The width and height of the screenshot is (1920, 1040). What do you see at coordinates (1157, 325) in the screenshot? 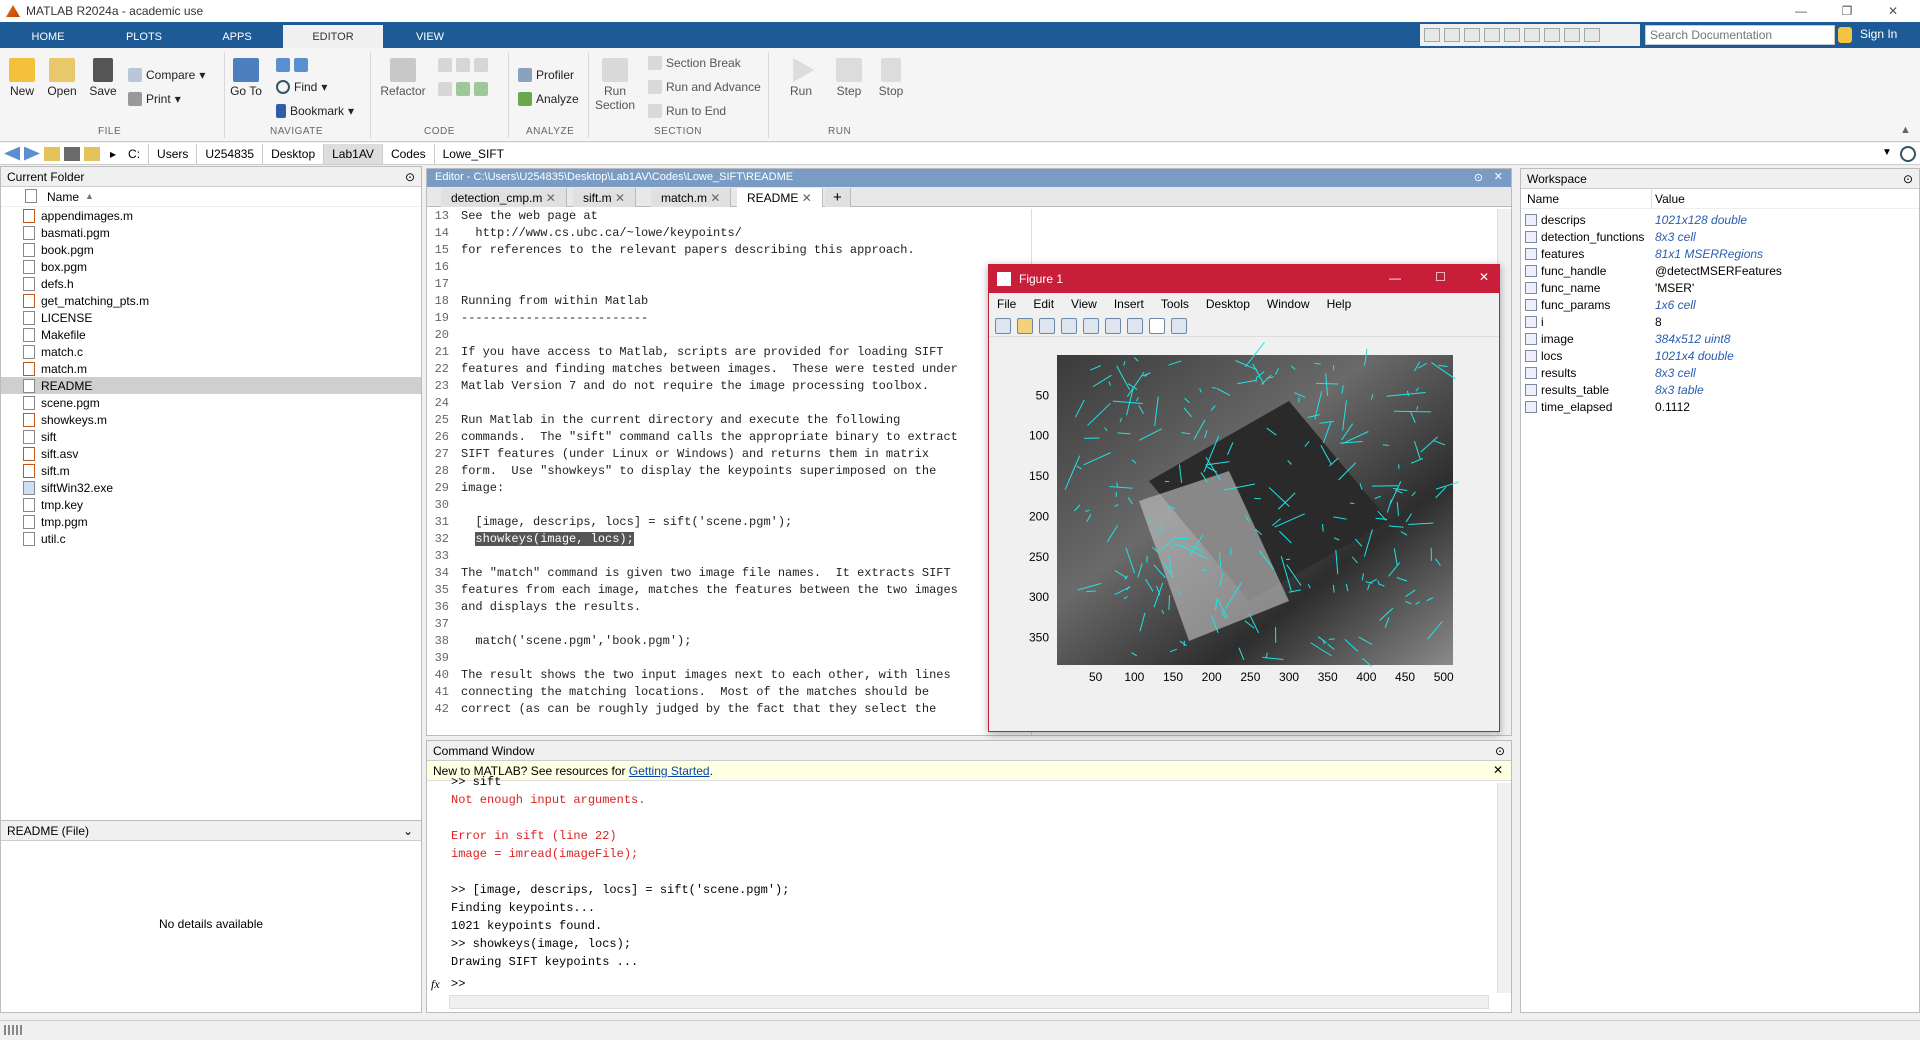
I see `pointer-icon` at bounding box center [1157, 325].